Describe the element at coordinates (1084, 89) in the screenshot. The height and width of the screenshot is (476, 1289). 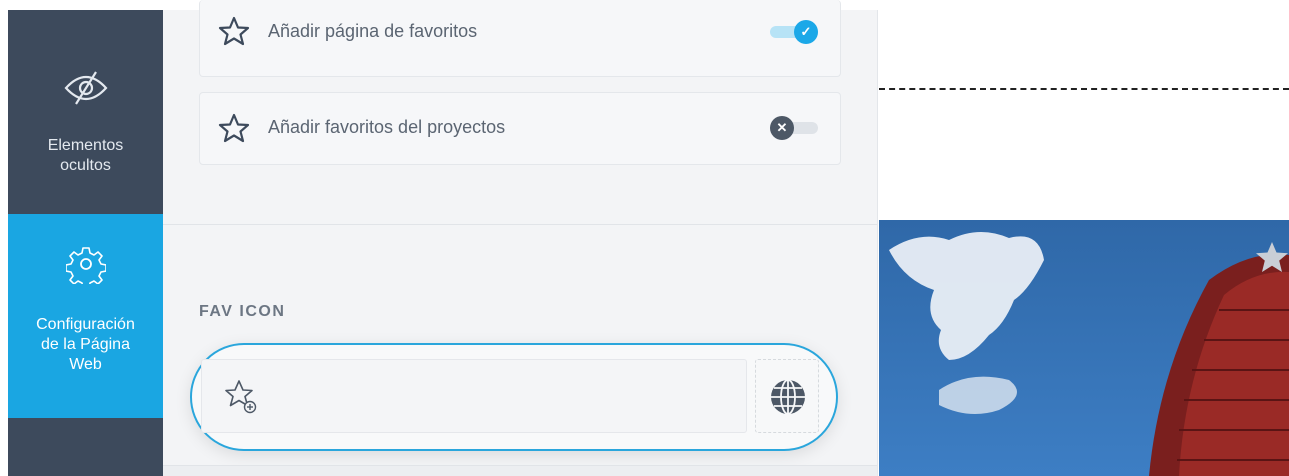
I see `canvas-dashed-guide` at that location.